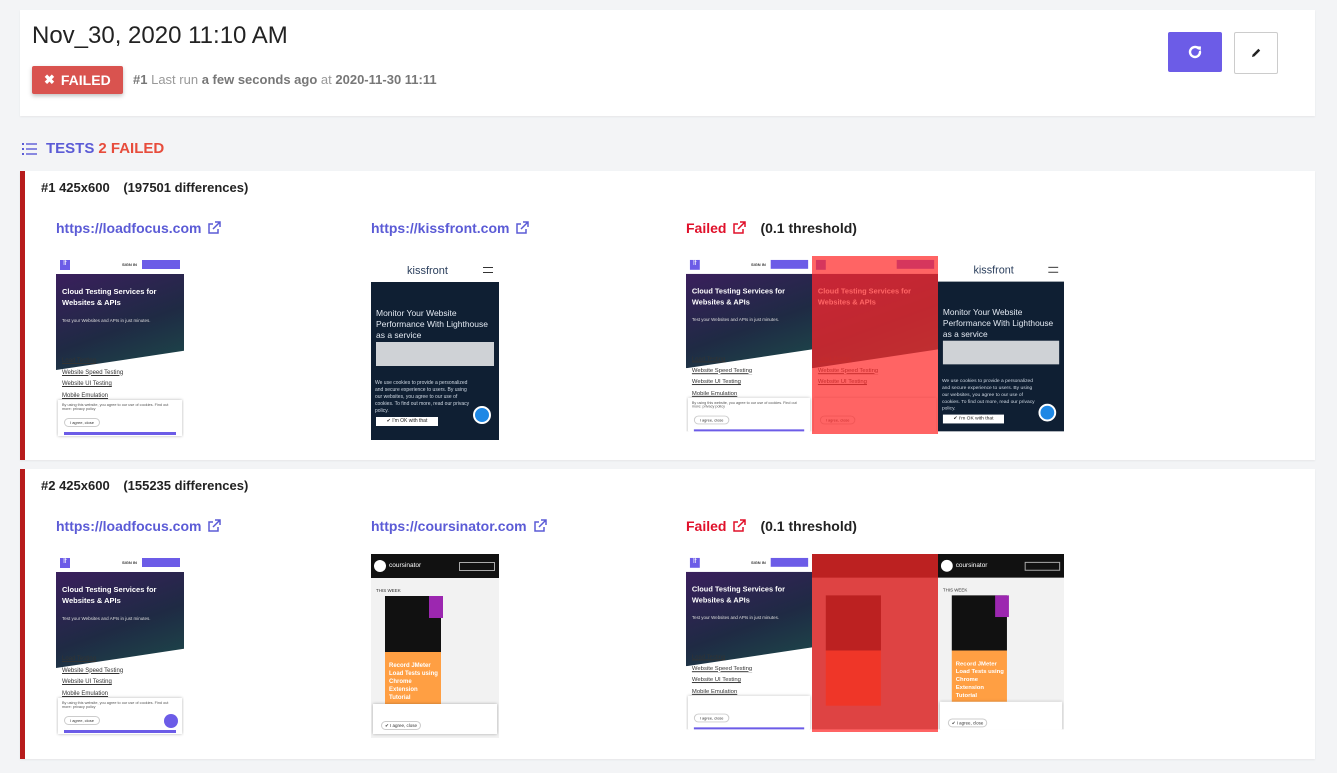  What do you see at coordinates (82, 422) in the screenshot?
I see `thumb-agree: I agree, close` at bounding box center [82, 422].